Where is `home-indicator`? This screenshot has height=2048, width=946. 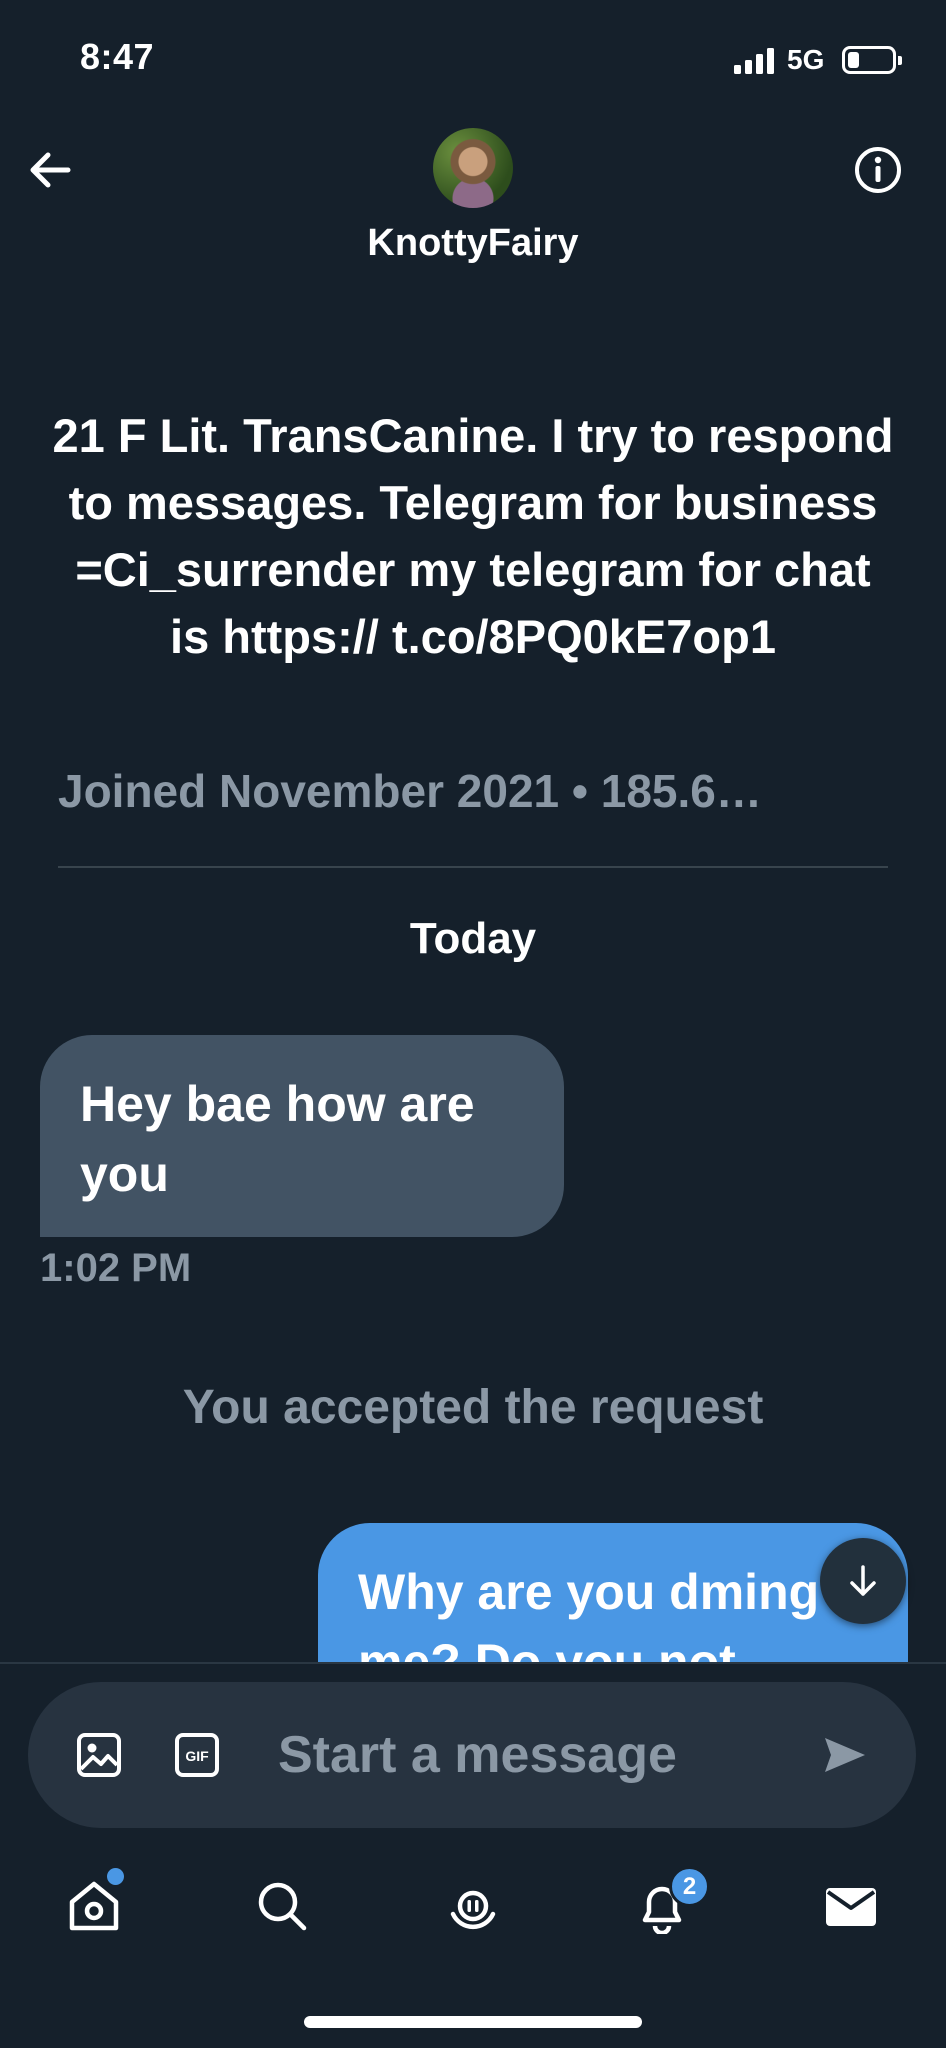
home-indicator is located at coordinates (473, 2022).